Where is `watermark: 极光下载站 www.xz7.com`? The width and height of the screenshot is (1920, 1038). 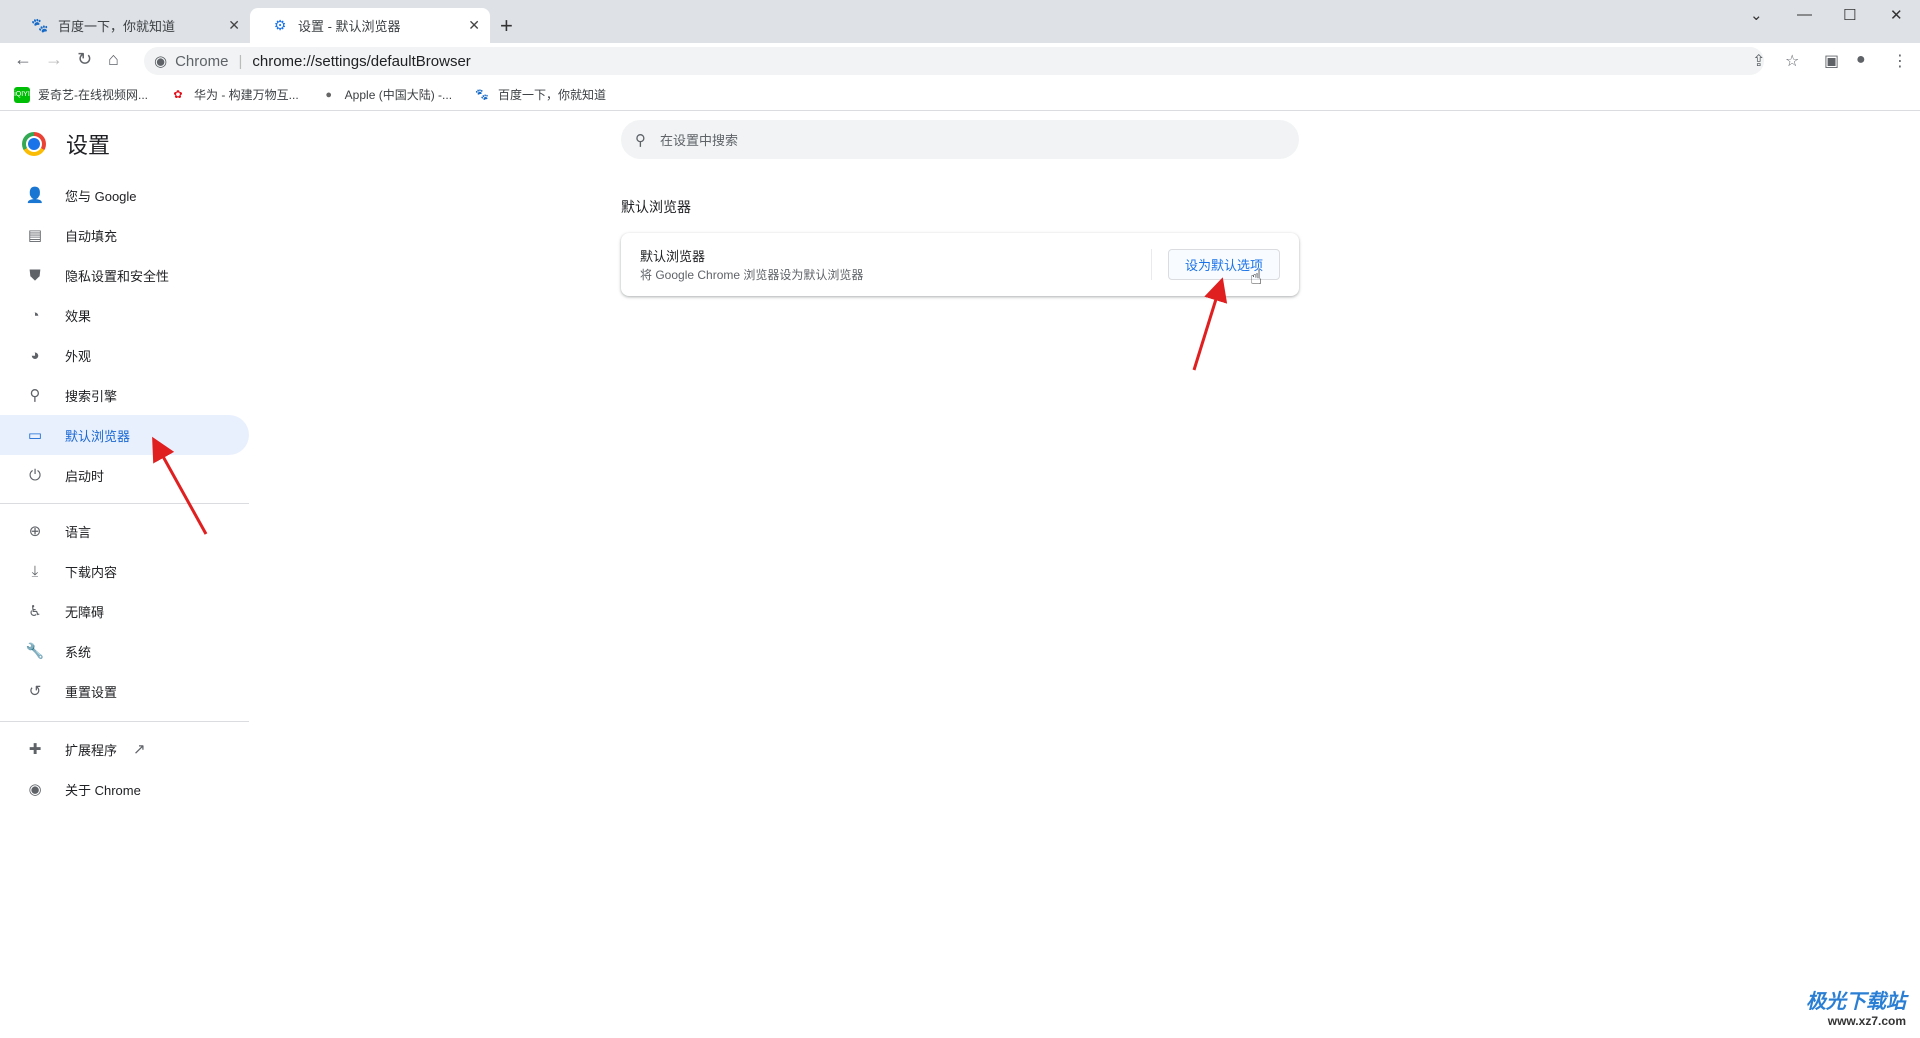 watermark: 极光下载站 www.xz7.com is located at coordinates (1856, 1006).